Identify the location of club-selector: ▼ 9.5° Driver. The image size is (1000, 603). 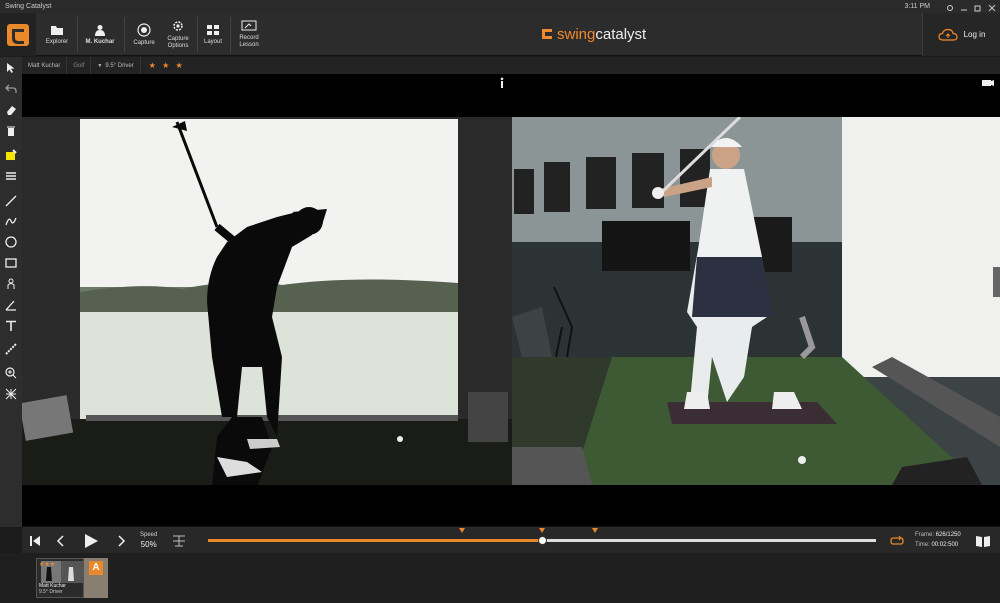
(116, 65).